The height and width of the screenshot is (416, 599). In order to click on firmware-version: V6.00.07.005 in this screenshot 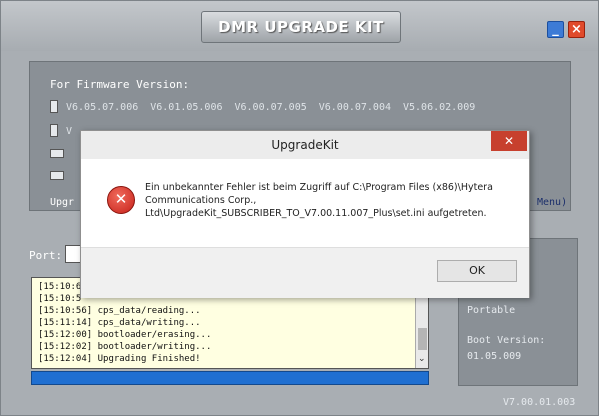, I will do `click(270, 107)`.